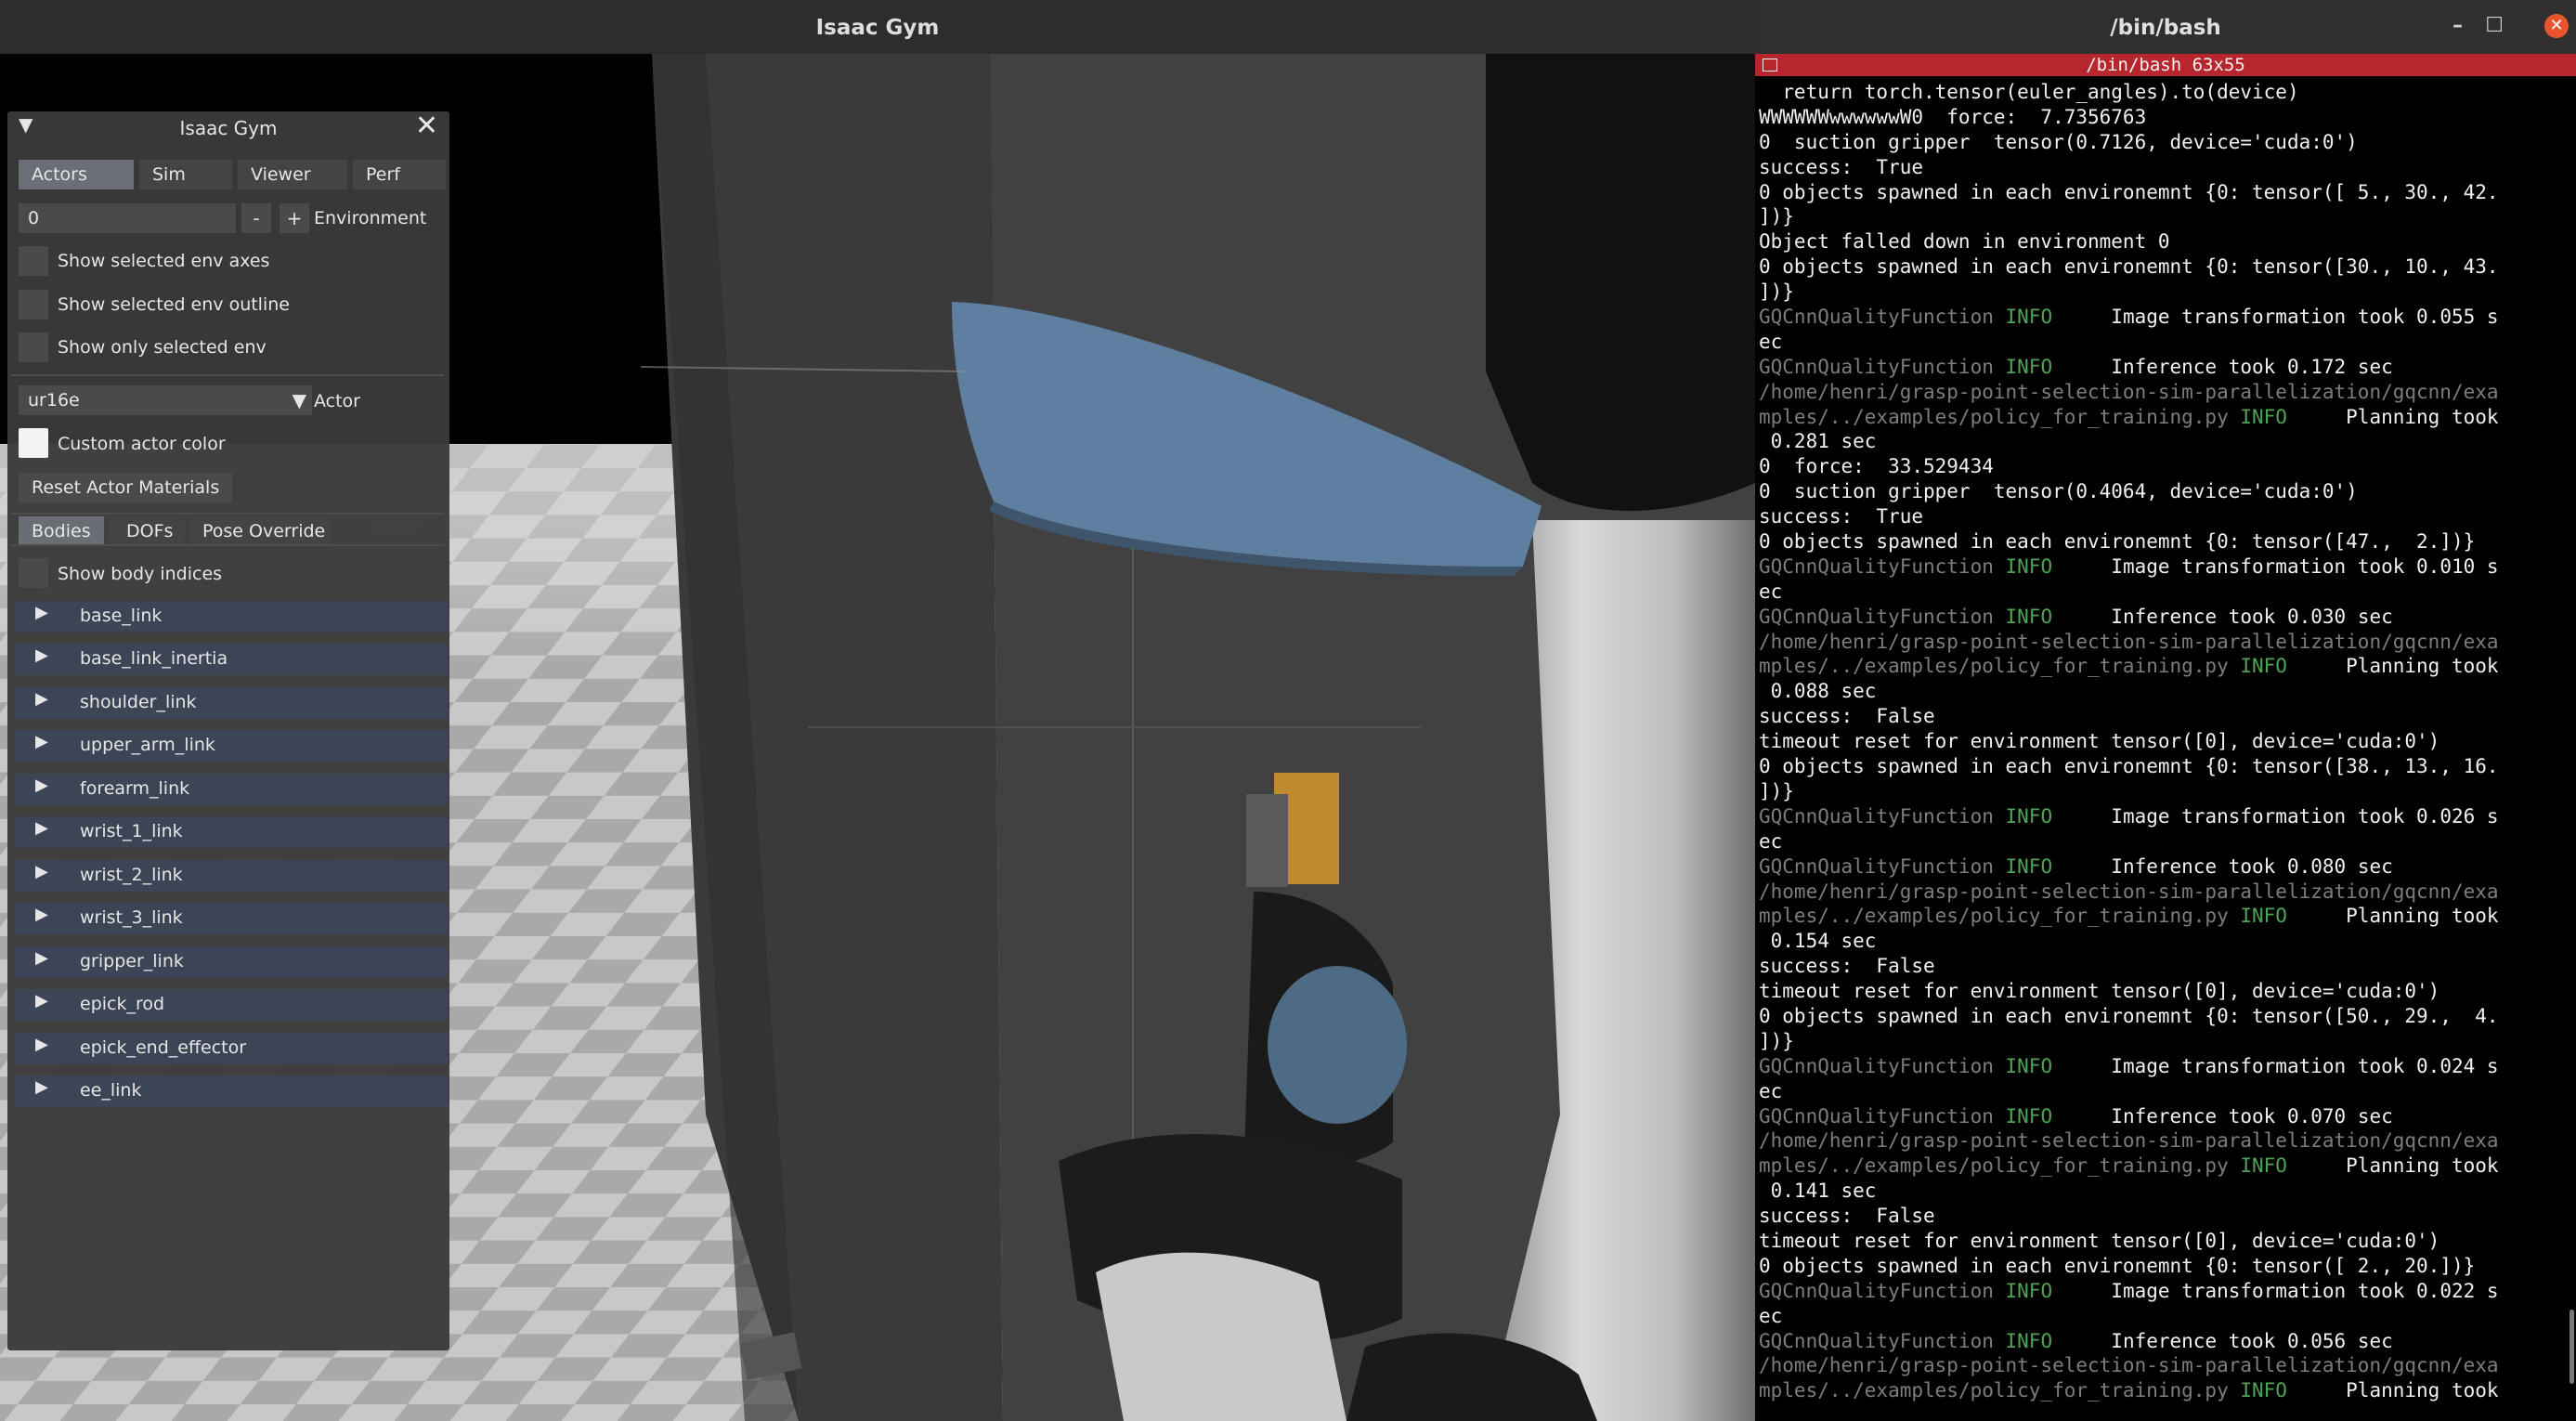 The image size is (2576, 1421). What do you see at coordinates (2165, 117) in the screenshot?
I see `terminal-line: WWWWWWwwwwwwW0 force: 7.7356763` at bounding box center [2165, 117].